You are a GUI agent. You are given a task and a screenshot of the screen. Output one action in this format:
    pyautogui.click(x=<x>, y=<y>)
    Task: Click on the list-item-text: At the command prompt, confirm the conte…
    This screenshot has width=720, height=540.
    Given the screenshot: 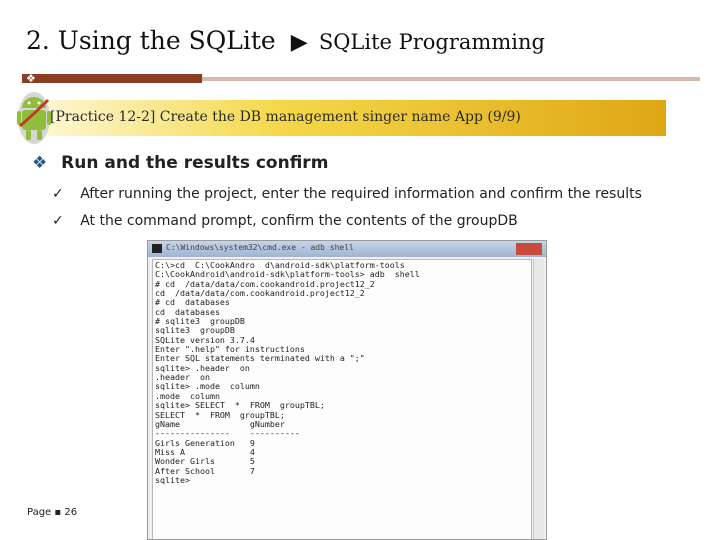 What is the action you would take?
    pyautogui.click(x=299, y=221)
    